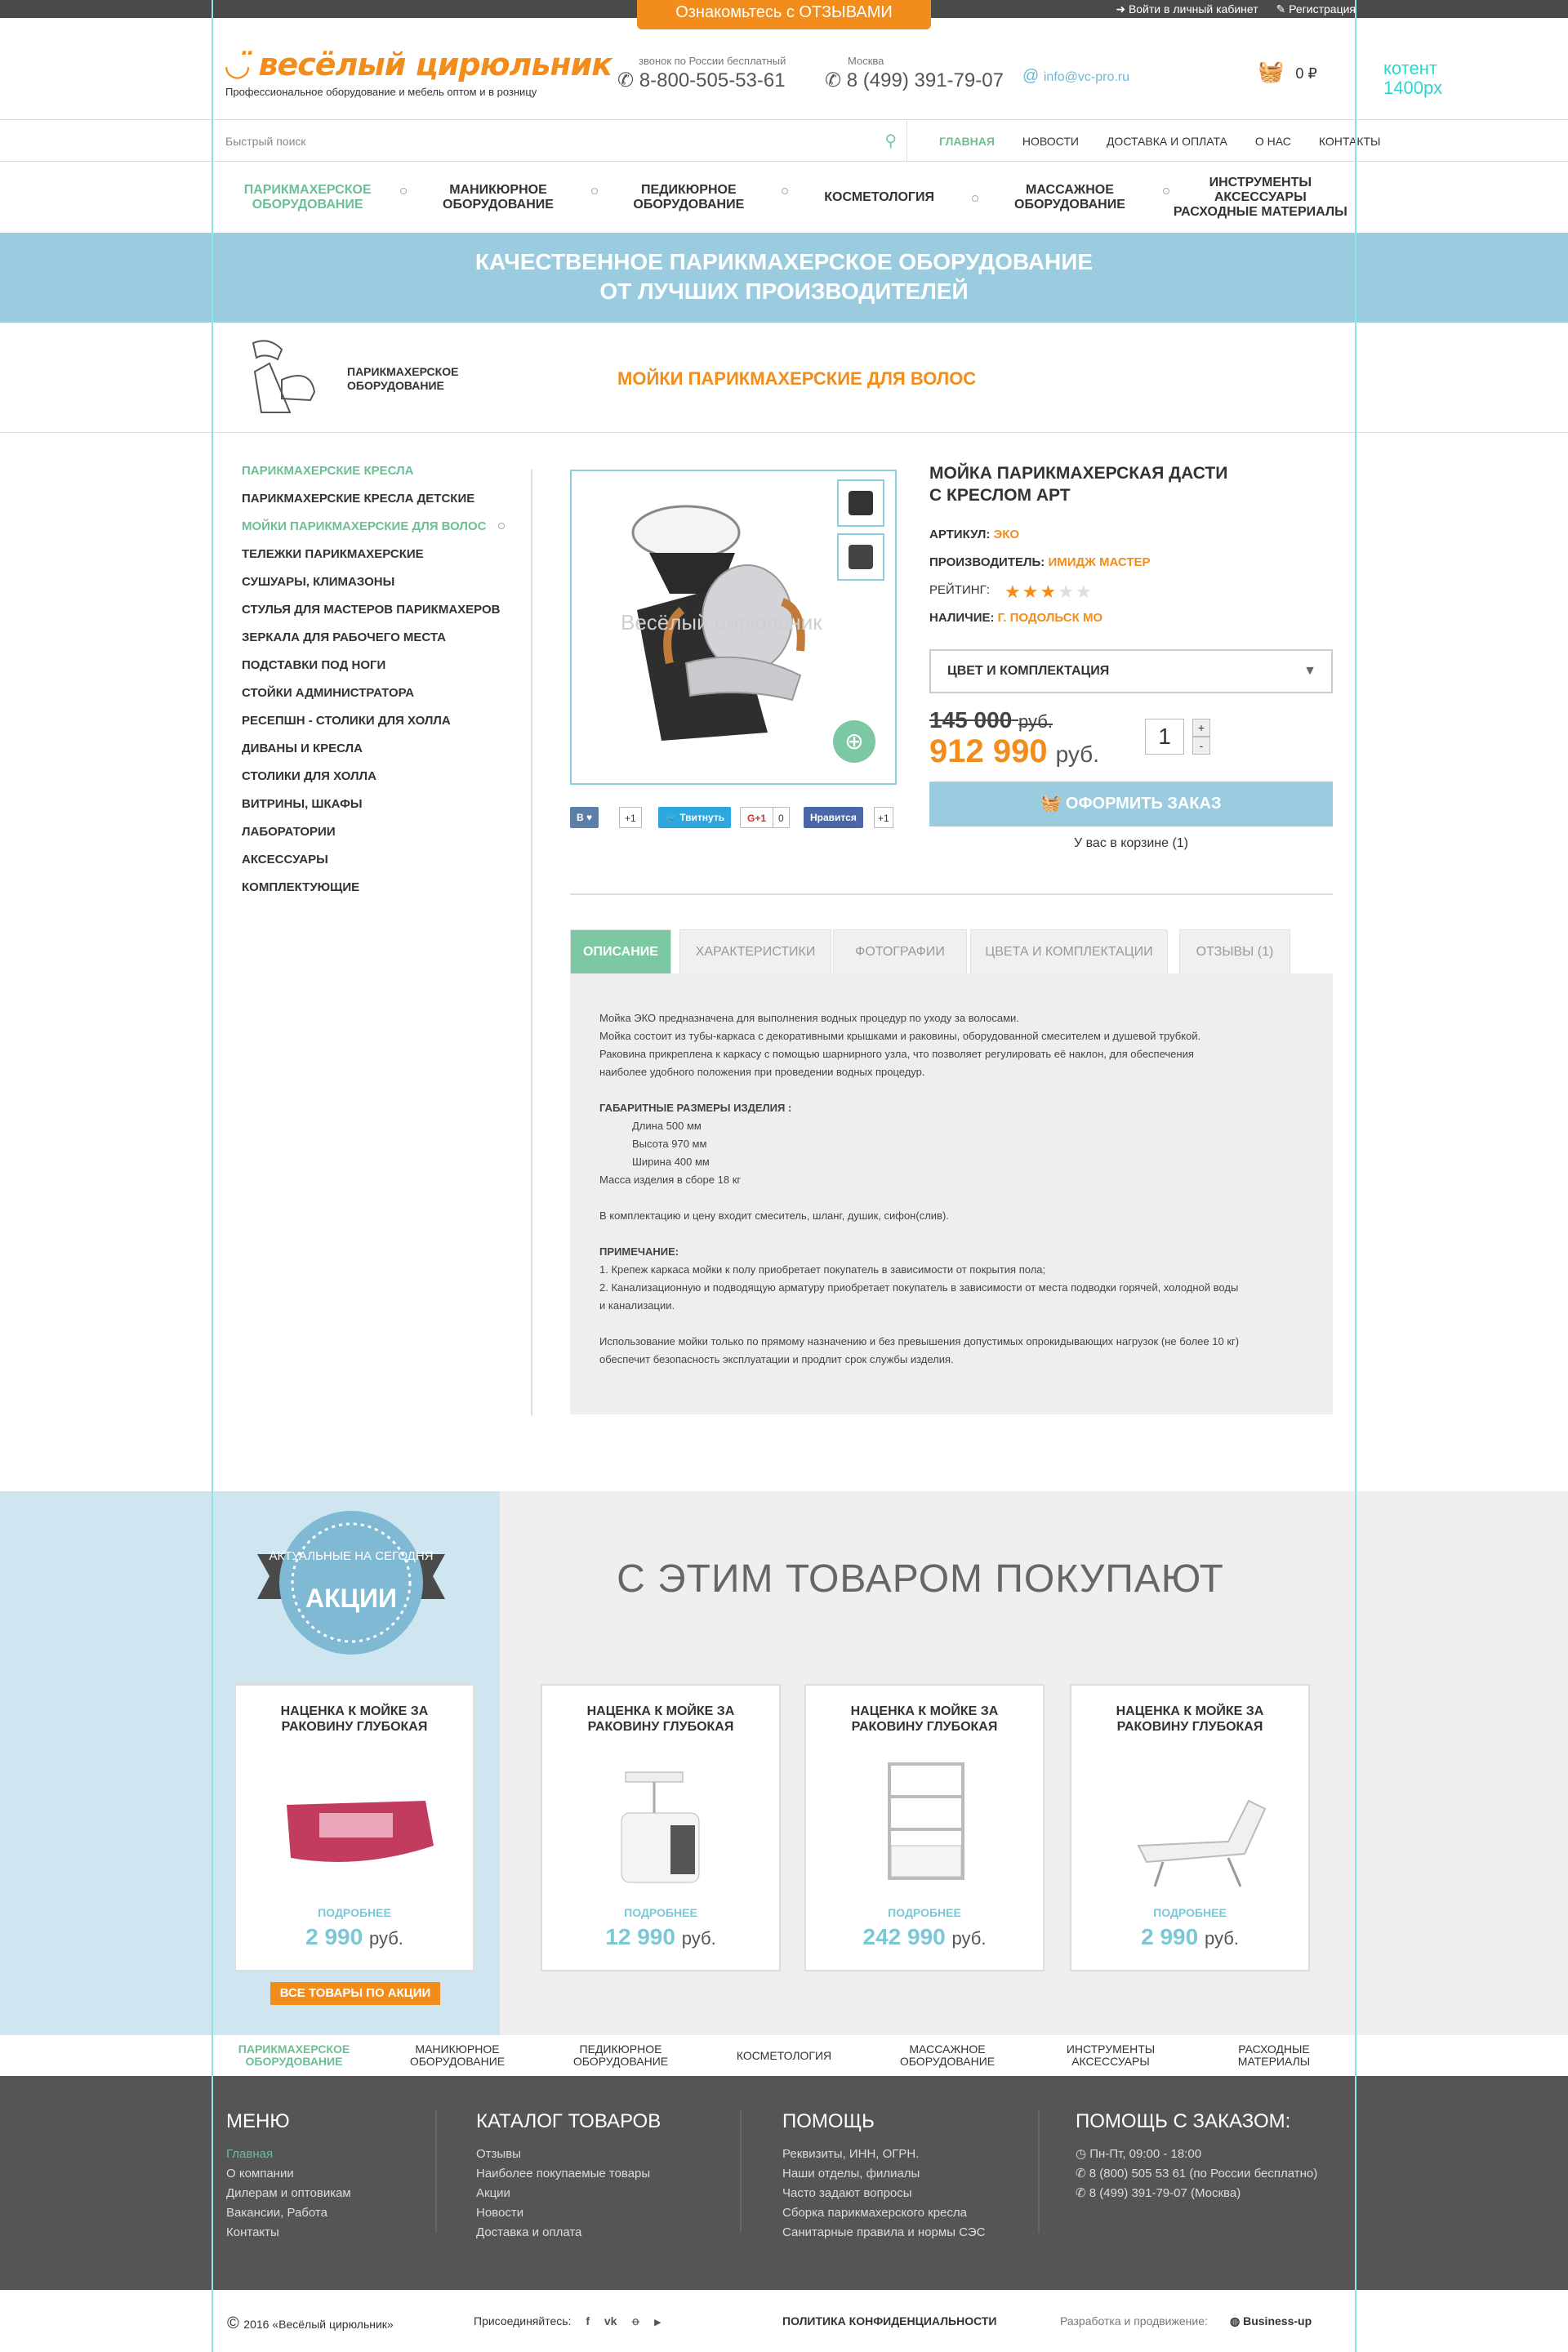 This screenshot has width=1568, height=2352. What do you see at coordinates (1082, 2173) in the screenshot?
I see `phone-icon: ✆` at bounding box center [1082, 2173].